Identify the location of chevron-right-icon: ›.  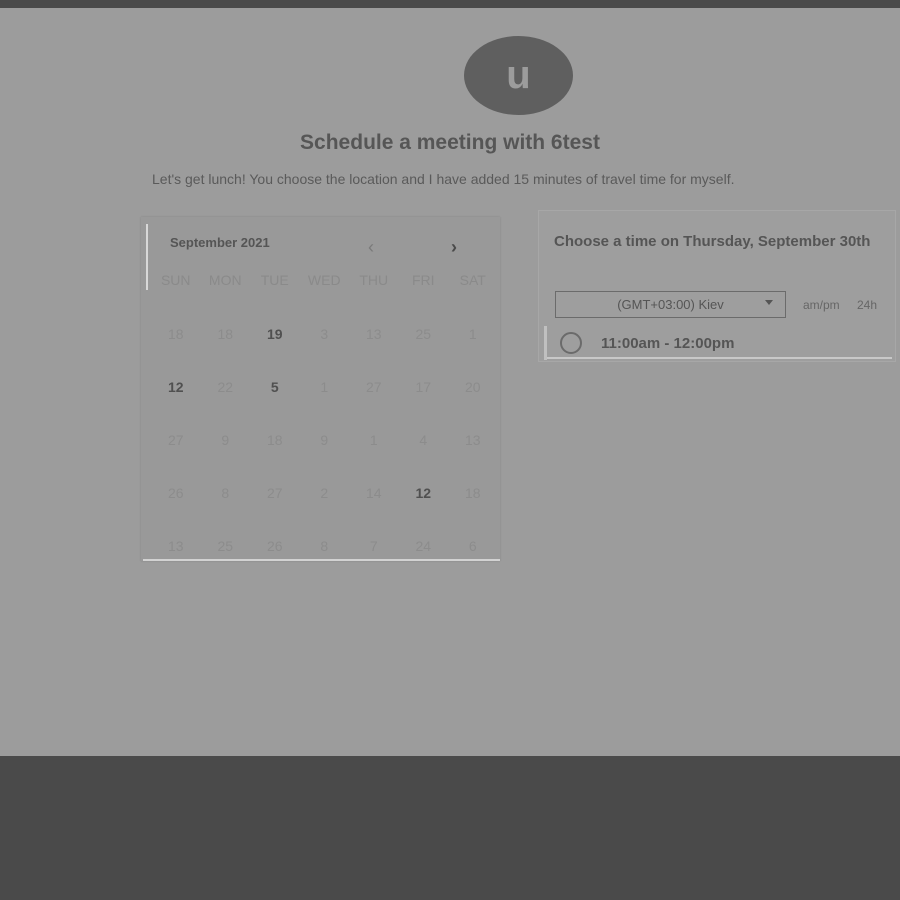
(454, 246).